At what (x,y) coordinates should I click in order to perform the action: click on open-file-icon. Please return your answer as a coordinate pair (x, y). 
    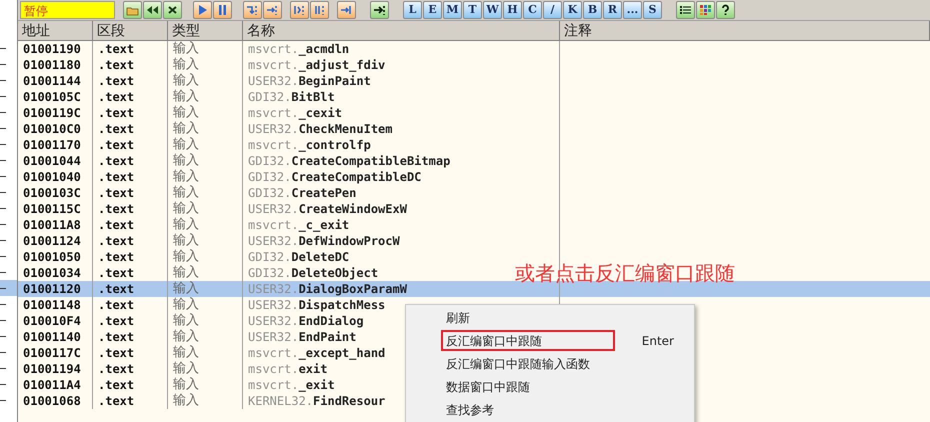
    Looking at the image, I should click on (132, 10).